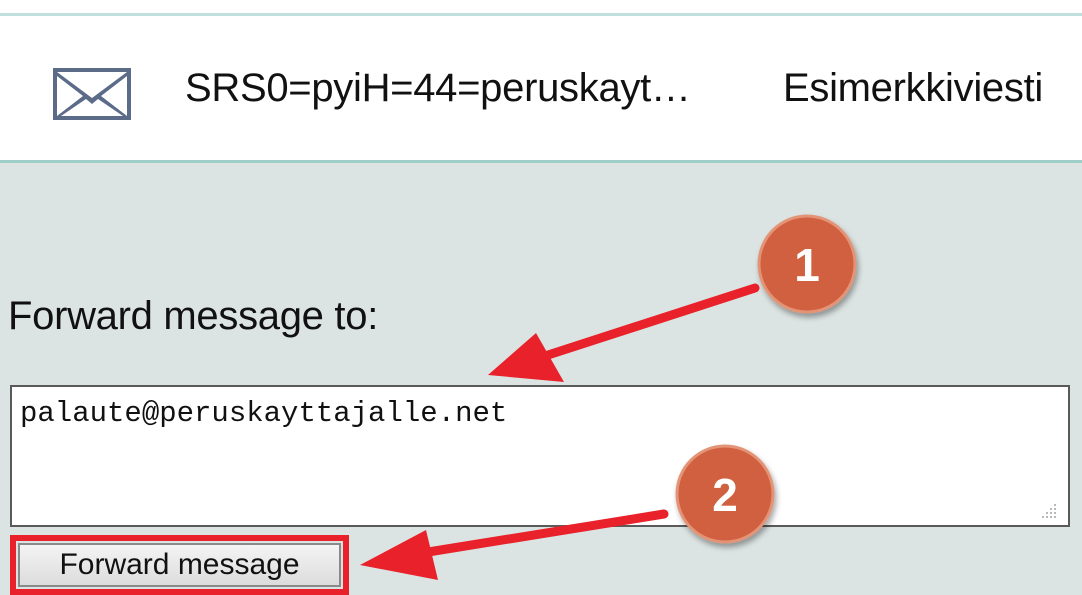 The height and width of the screenshot is (595, 1082). I want to click on resize-grip-icon, so click(1049, 511).